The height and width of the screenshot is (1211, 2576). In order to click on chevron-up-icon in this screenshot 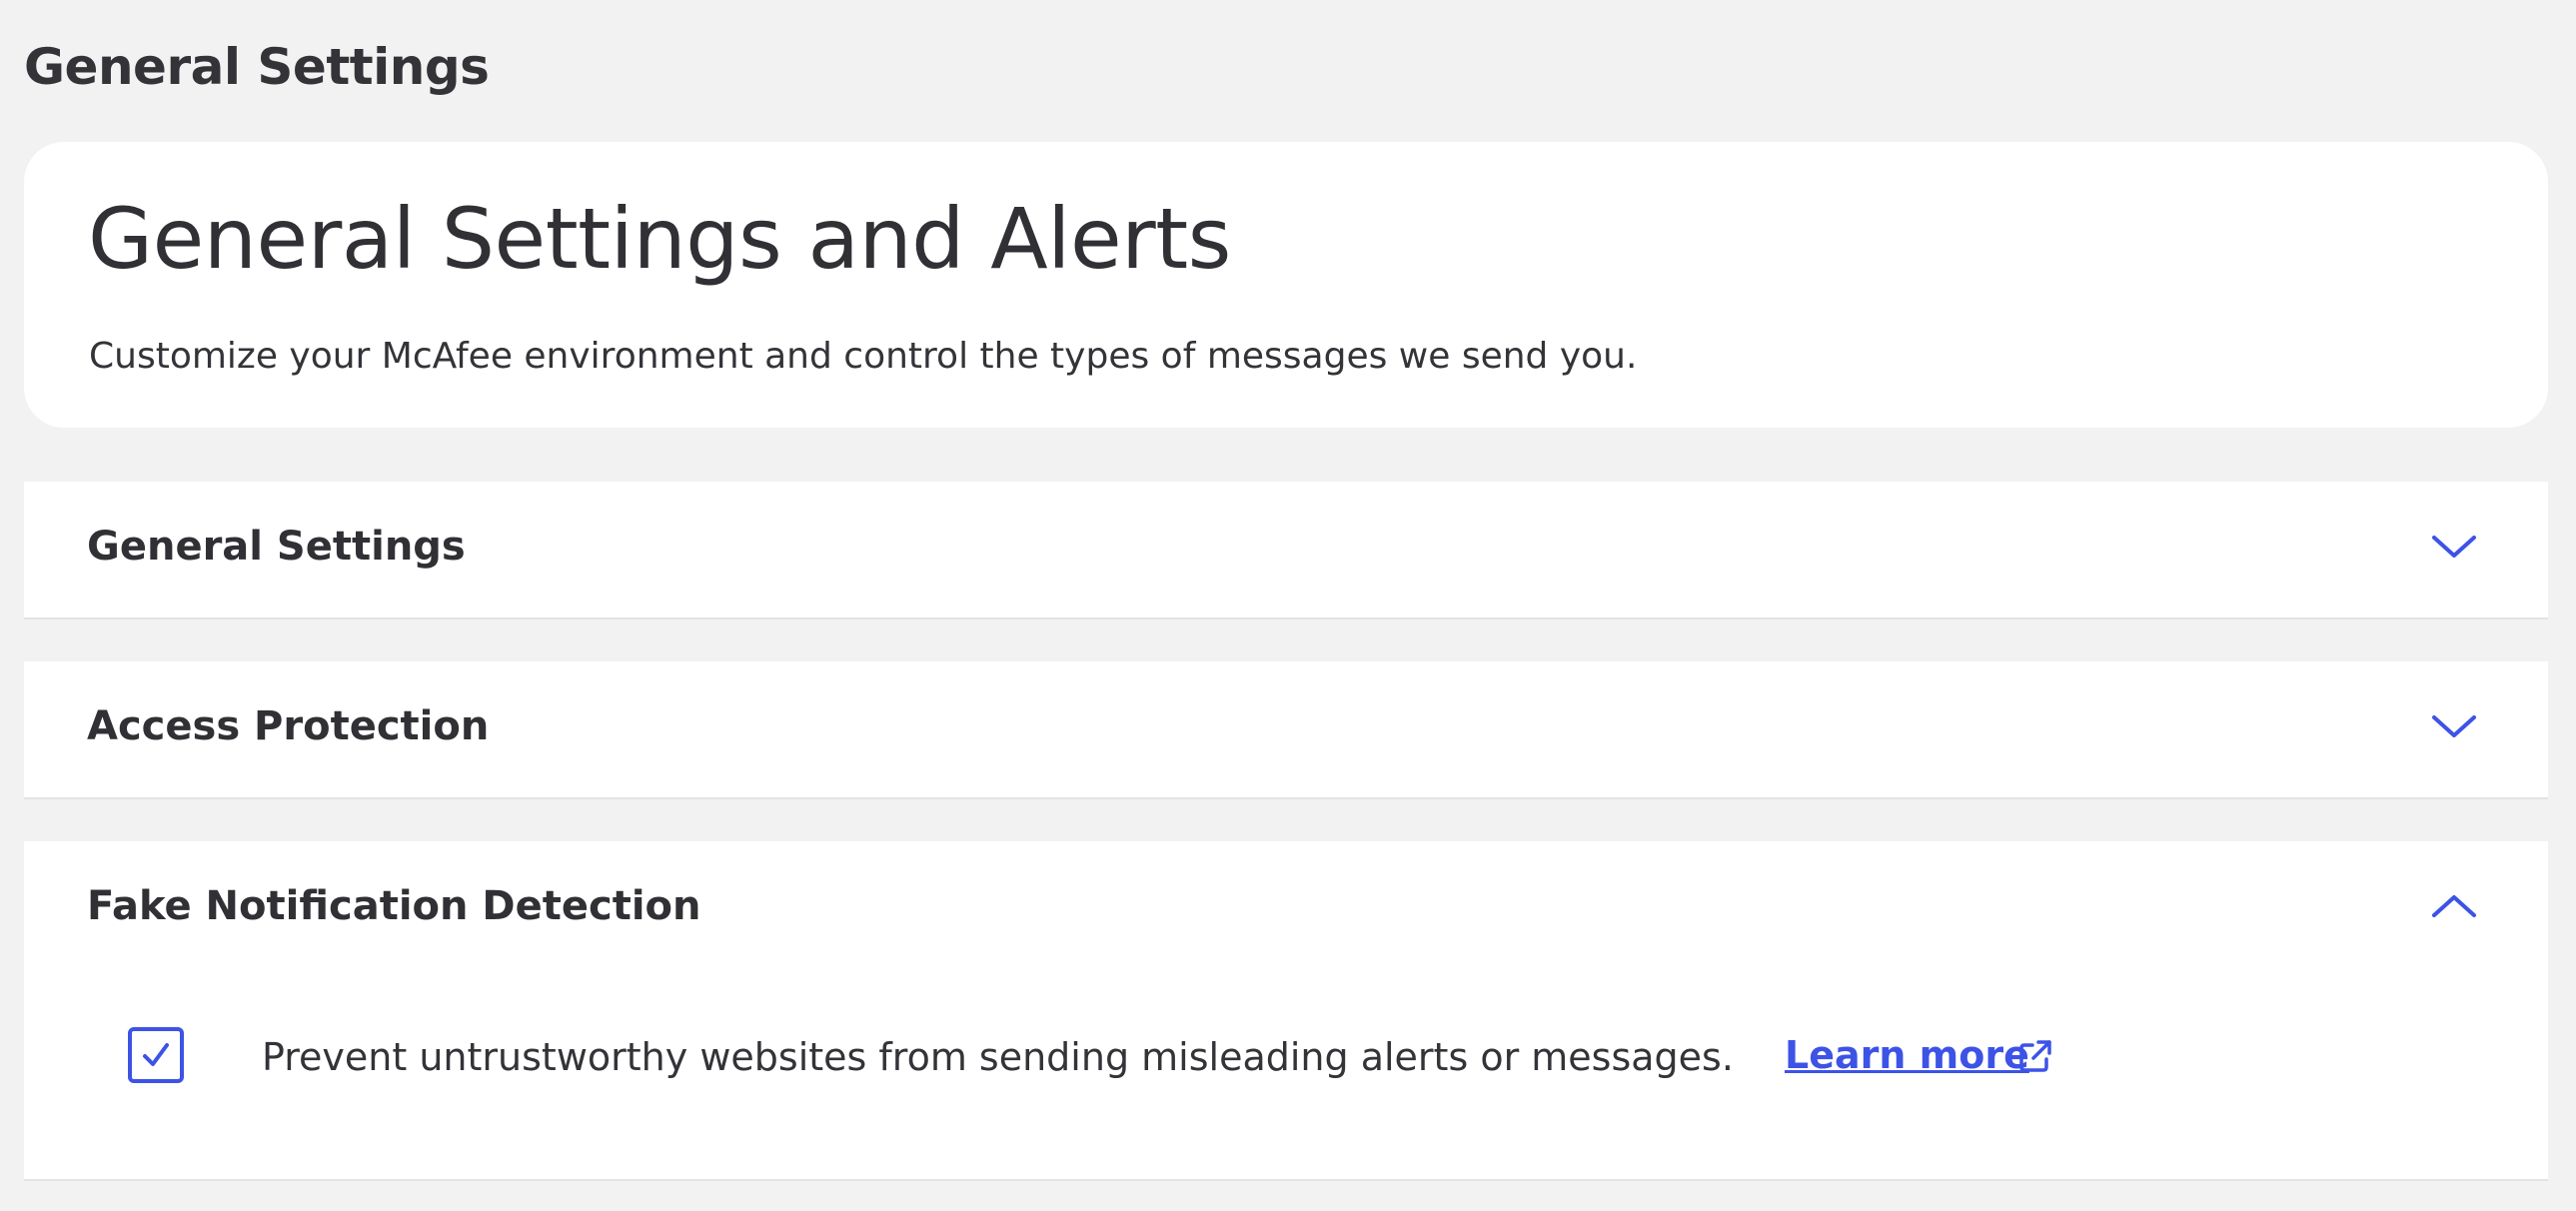, I will do `click(2454, 906)`.